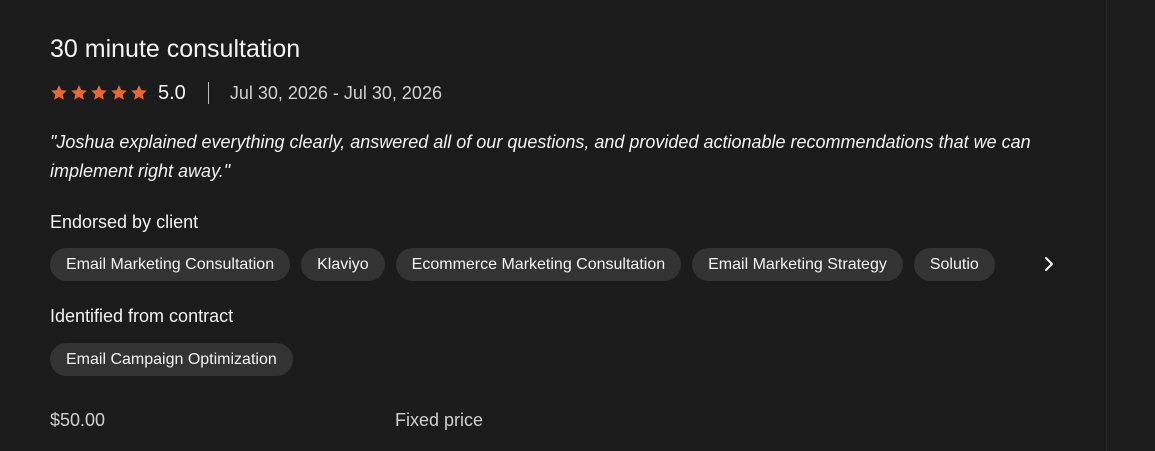  What do you see at coordinates (343, 264) in the screenshot?
I see `skill-chip: Klaviyo` at bounding box center [343, 264].